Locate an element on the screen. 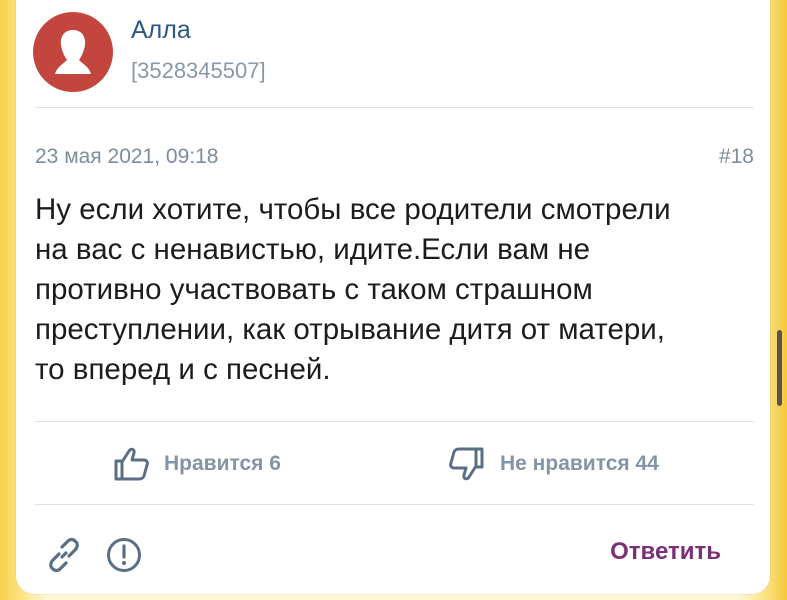  report-button is located at coordinates (124, 557).